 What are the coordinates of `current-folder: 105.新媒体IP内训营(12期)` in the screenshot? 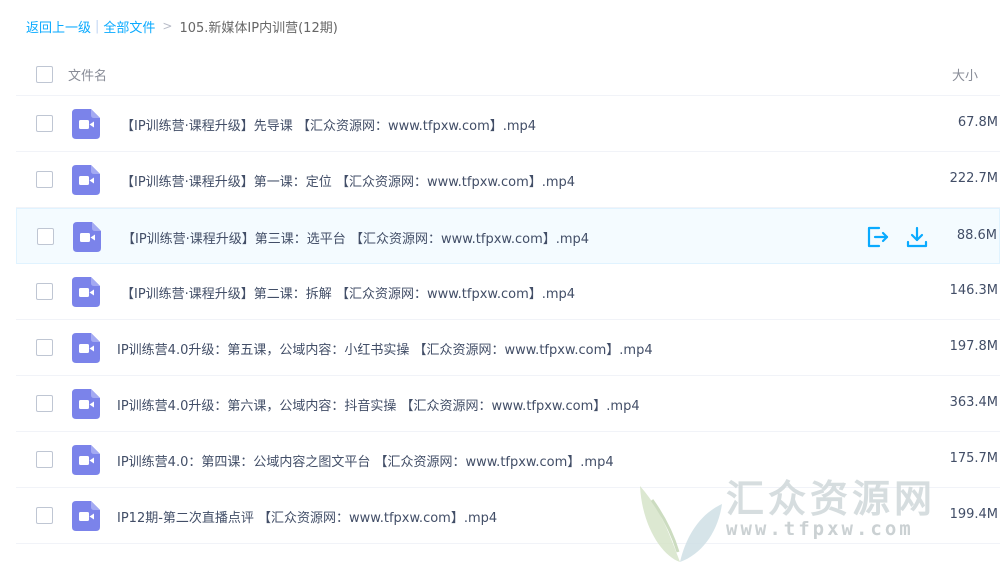 It's located at (258, 28).